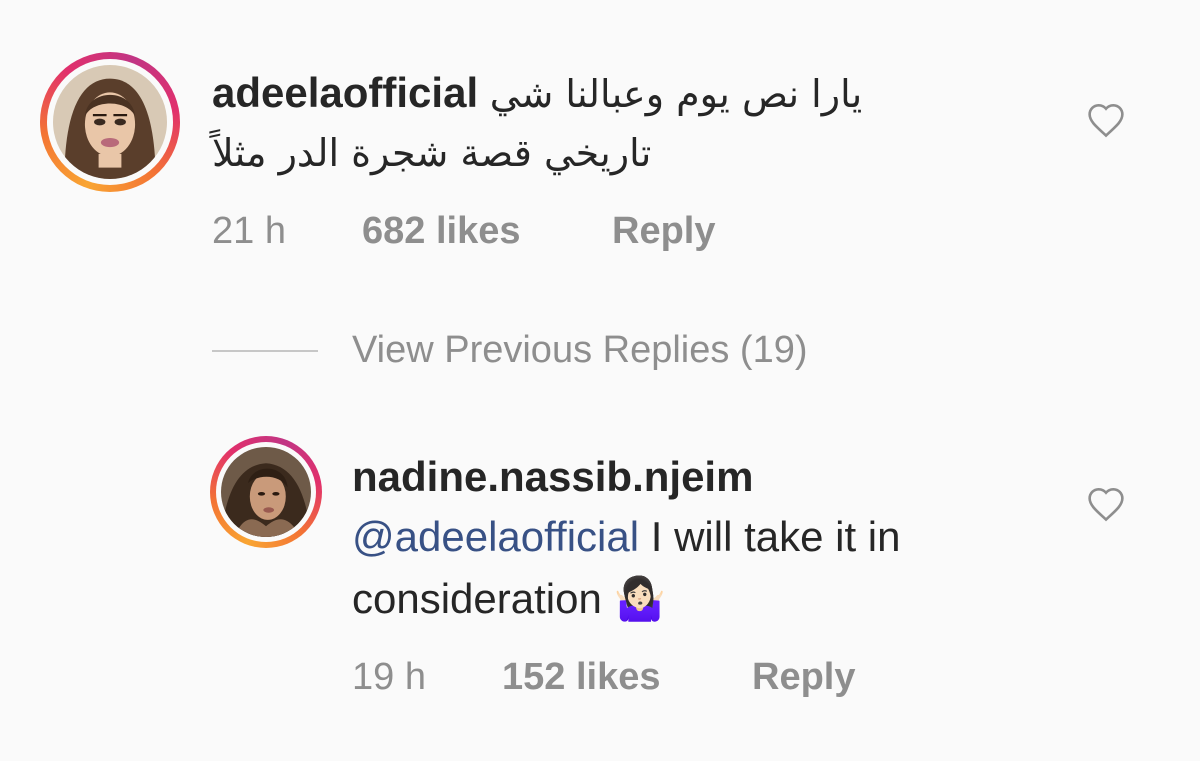  I want to click on reply-meta: 19 h, so click(389, 677).